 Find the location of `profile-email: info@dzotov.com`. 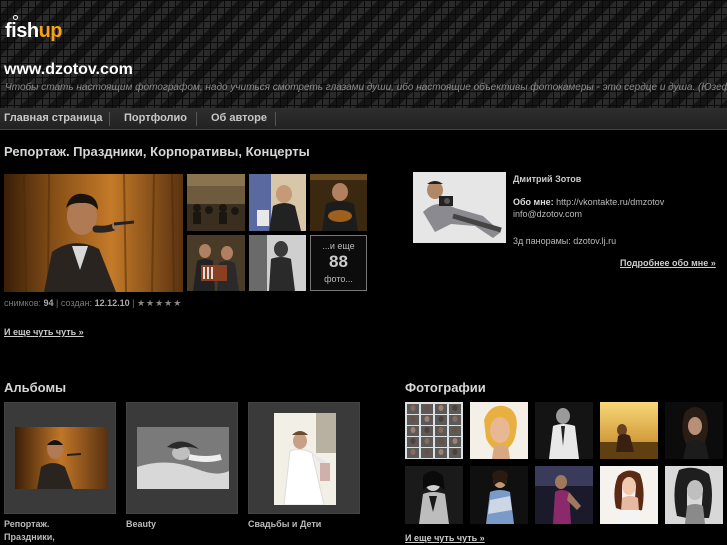

profile-email: info@dzotov.com is located at coordinates (547, 214).